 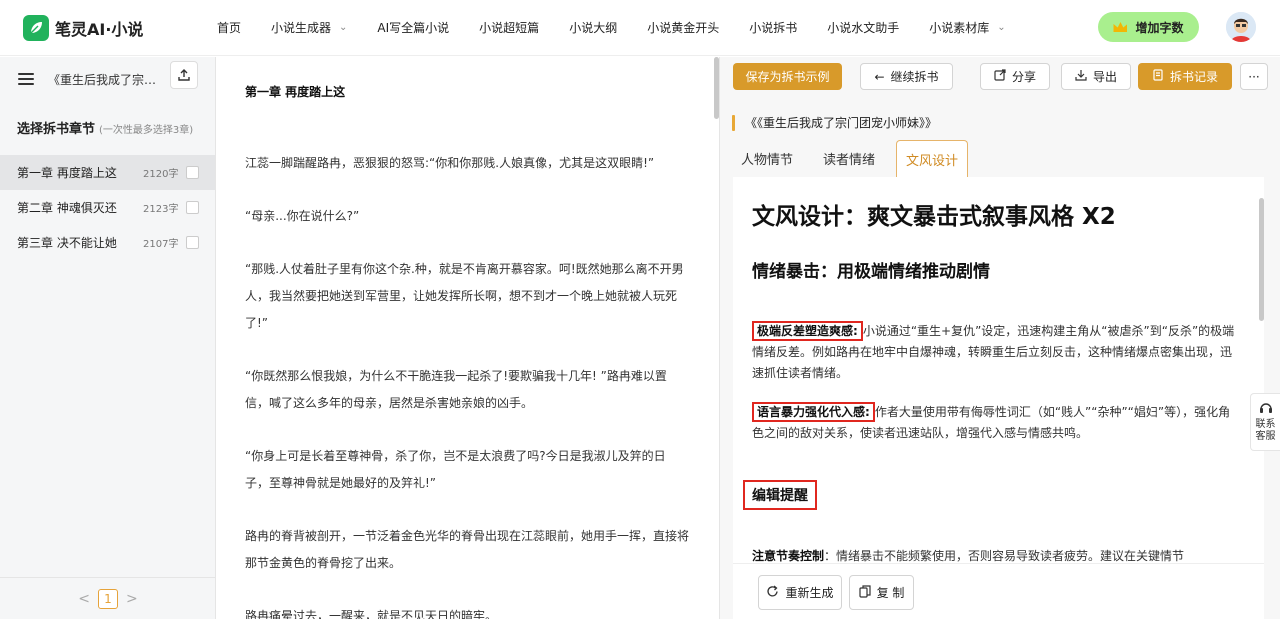 I want to click on arrow-left-icon: ←, so click(x=879, y=76).